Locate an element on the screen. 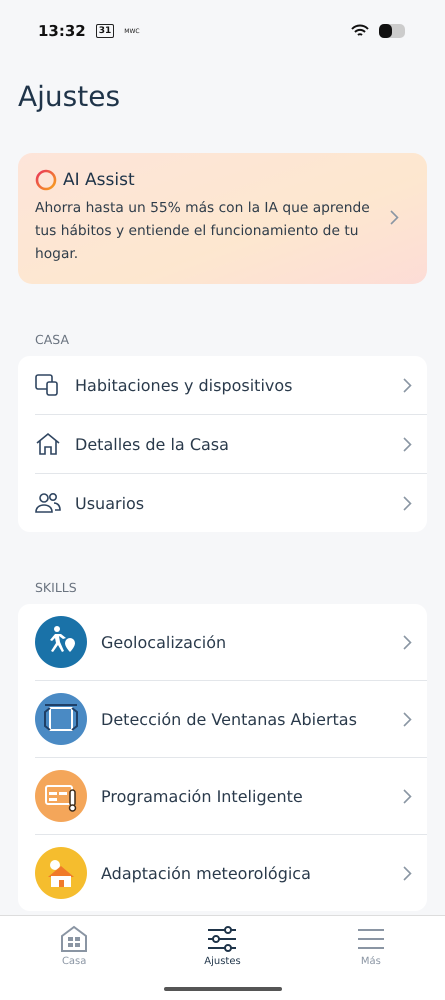  ai-assist-text: Ahorra hasta un 55% más con la IA que aprende tus hábitos y entiende el funcionamiento de tu hogar. is located at coordinates (203, 231).